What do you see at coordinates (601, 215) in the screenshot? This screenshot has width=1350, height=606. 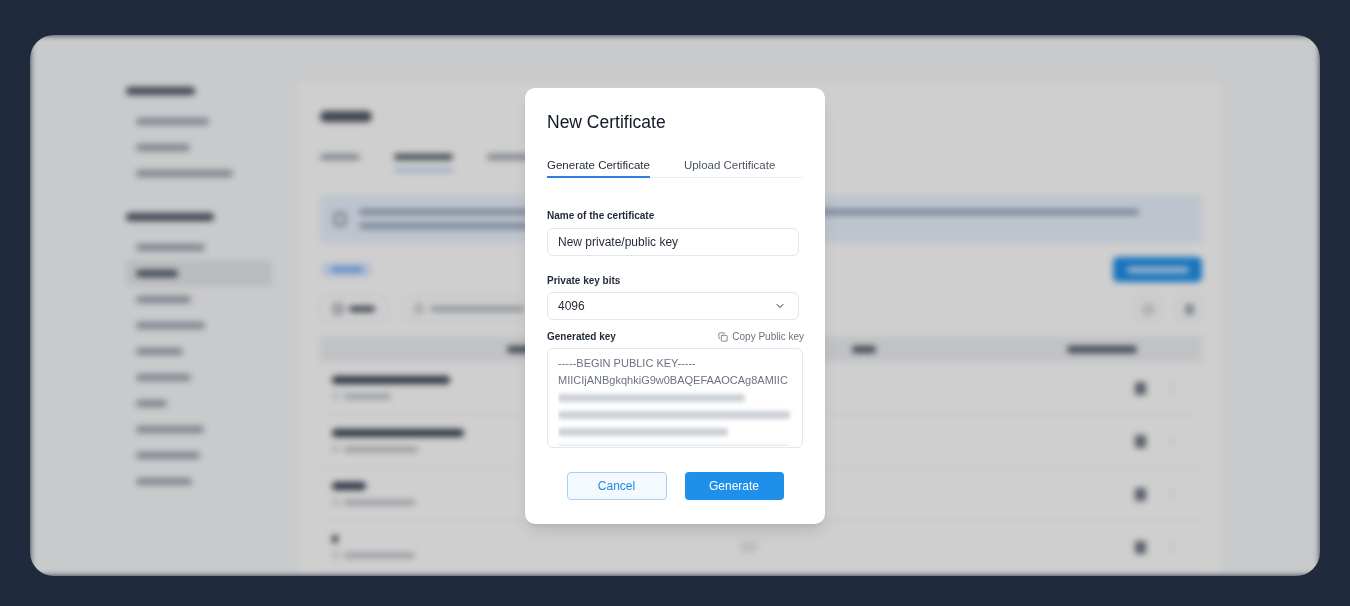 I see `field-label: Name of the certificate` at bounding box center [601, 215].